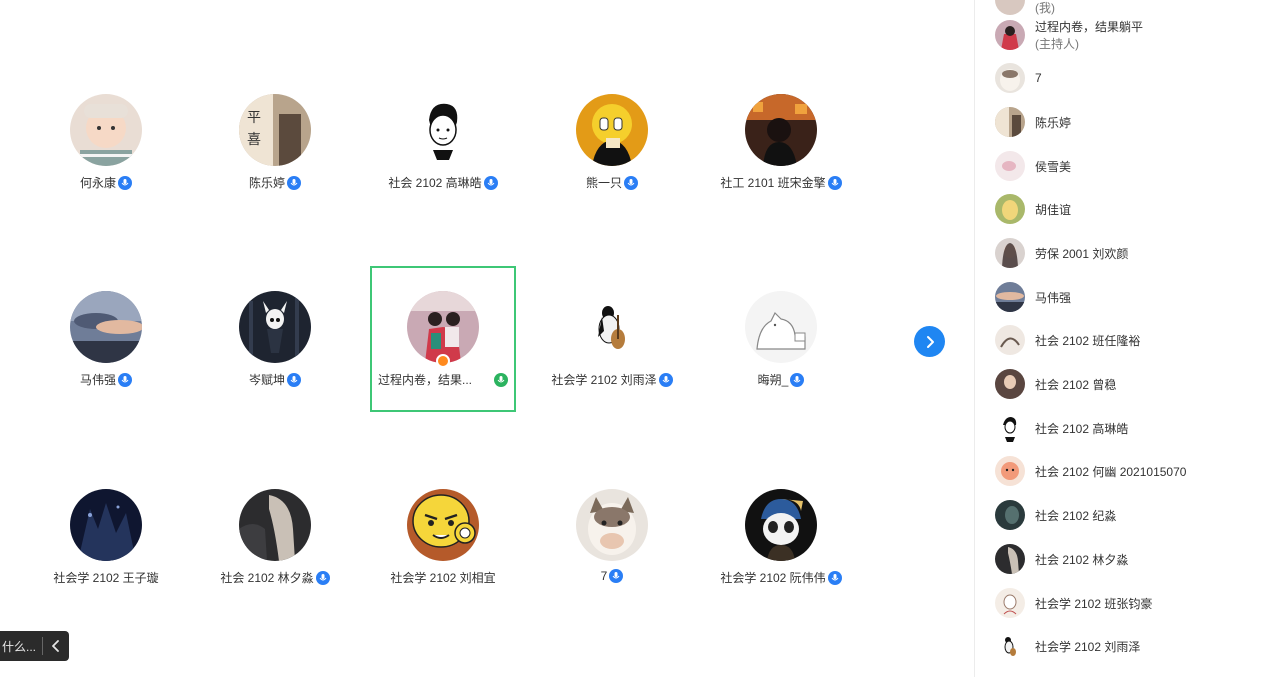  Describe the element at coordinates (781, 364) in the screenshot. I see `participant-tile: 晦朔_` at that location.